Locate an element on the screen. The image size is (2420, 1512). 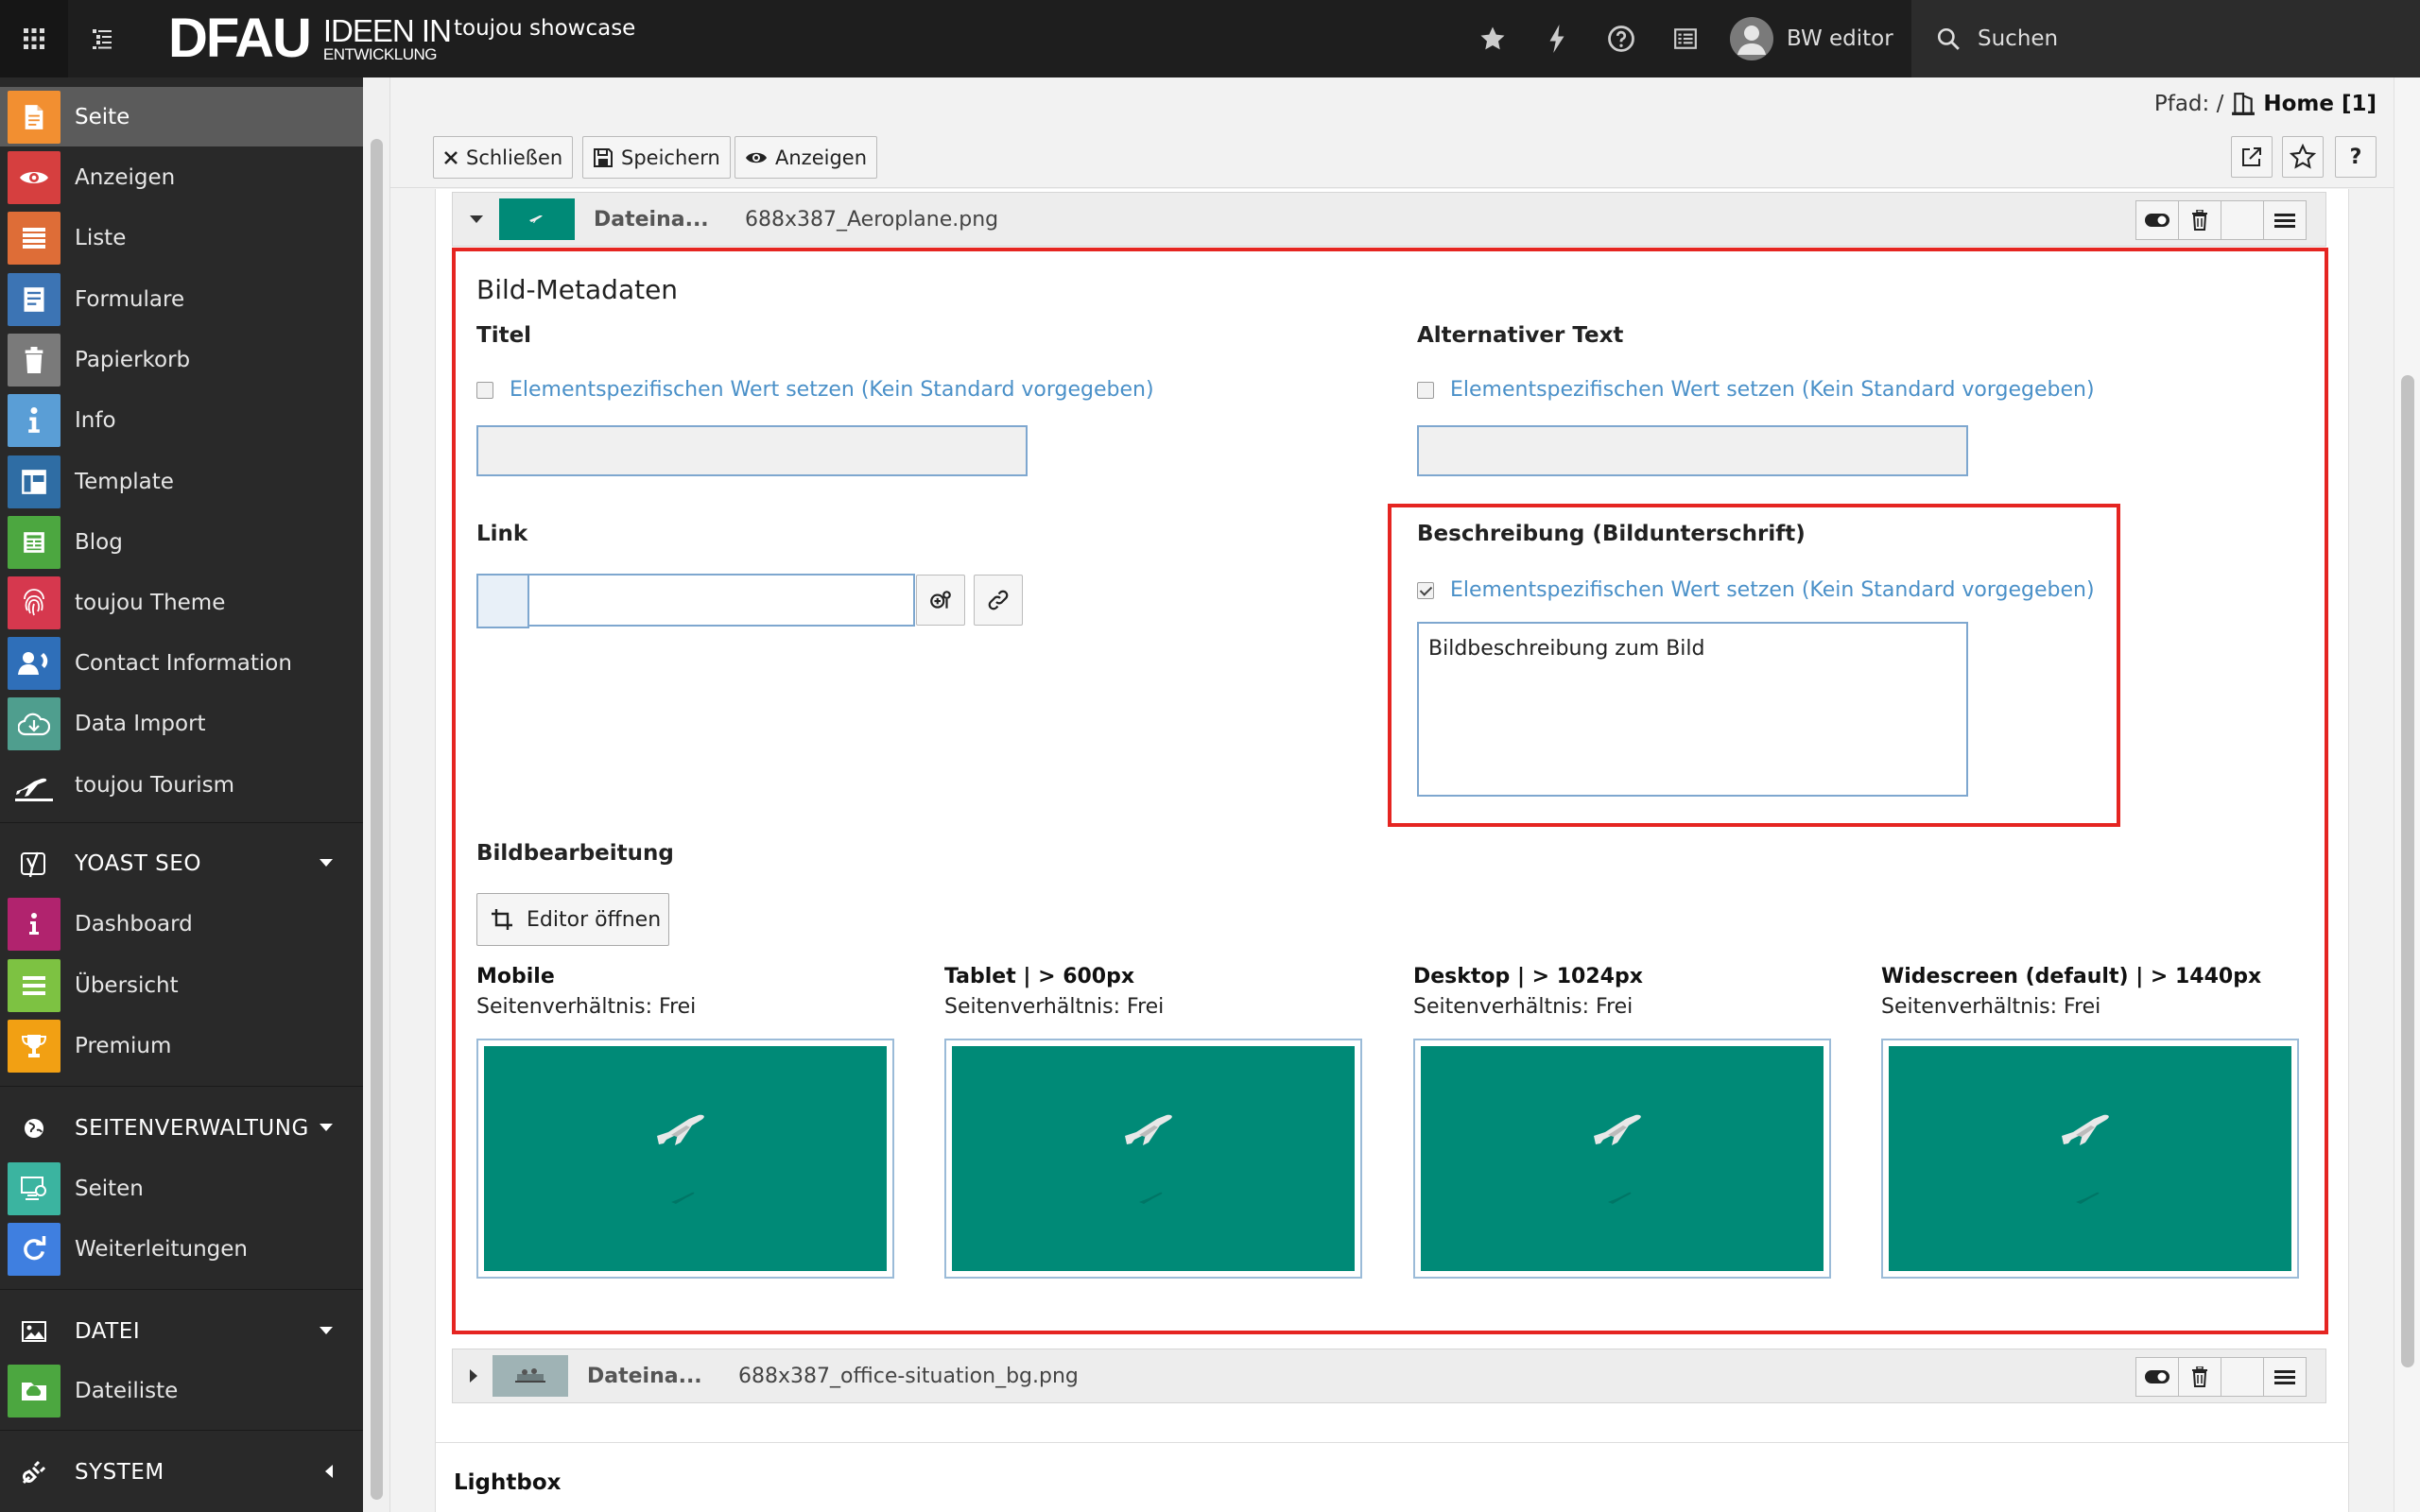
checkbox-box-checked is located at coordinates (1425, 590).